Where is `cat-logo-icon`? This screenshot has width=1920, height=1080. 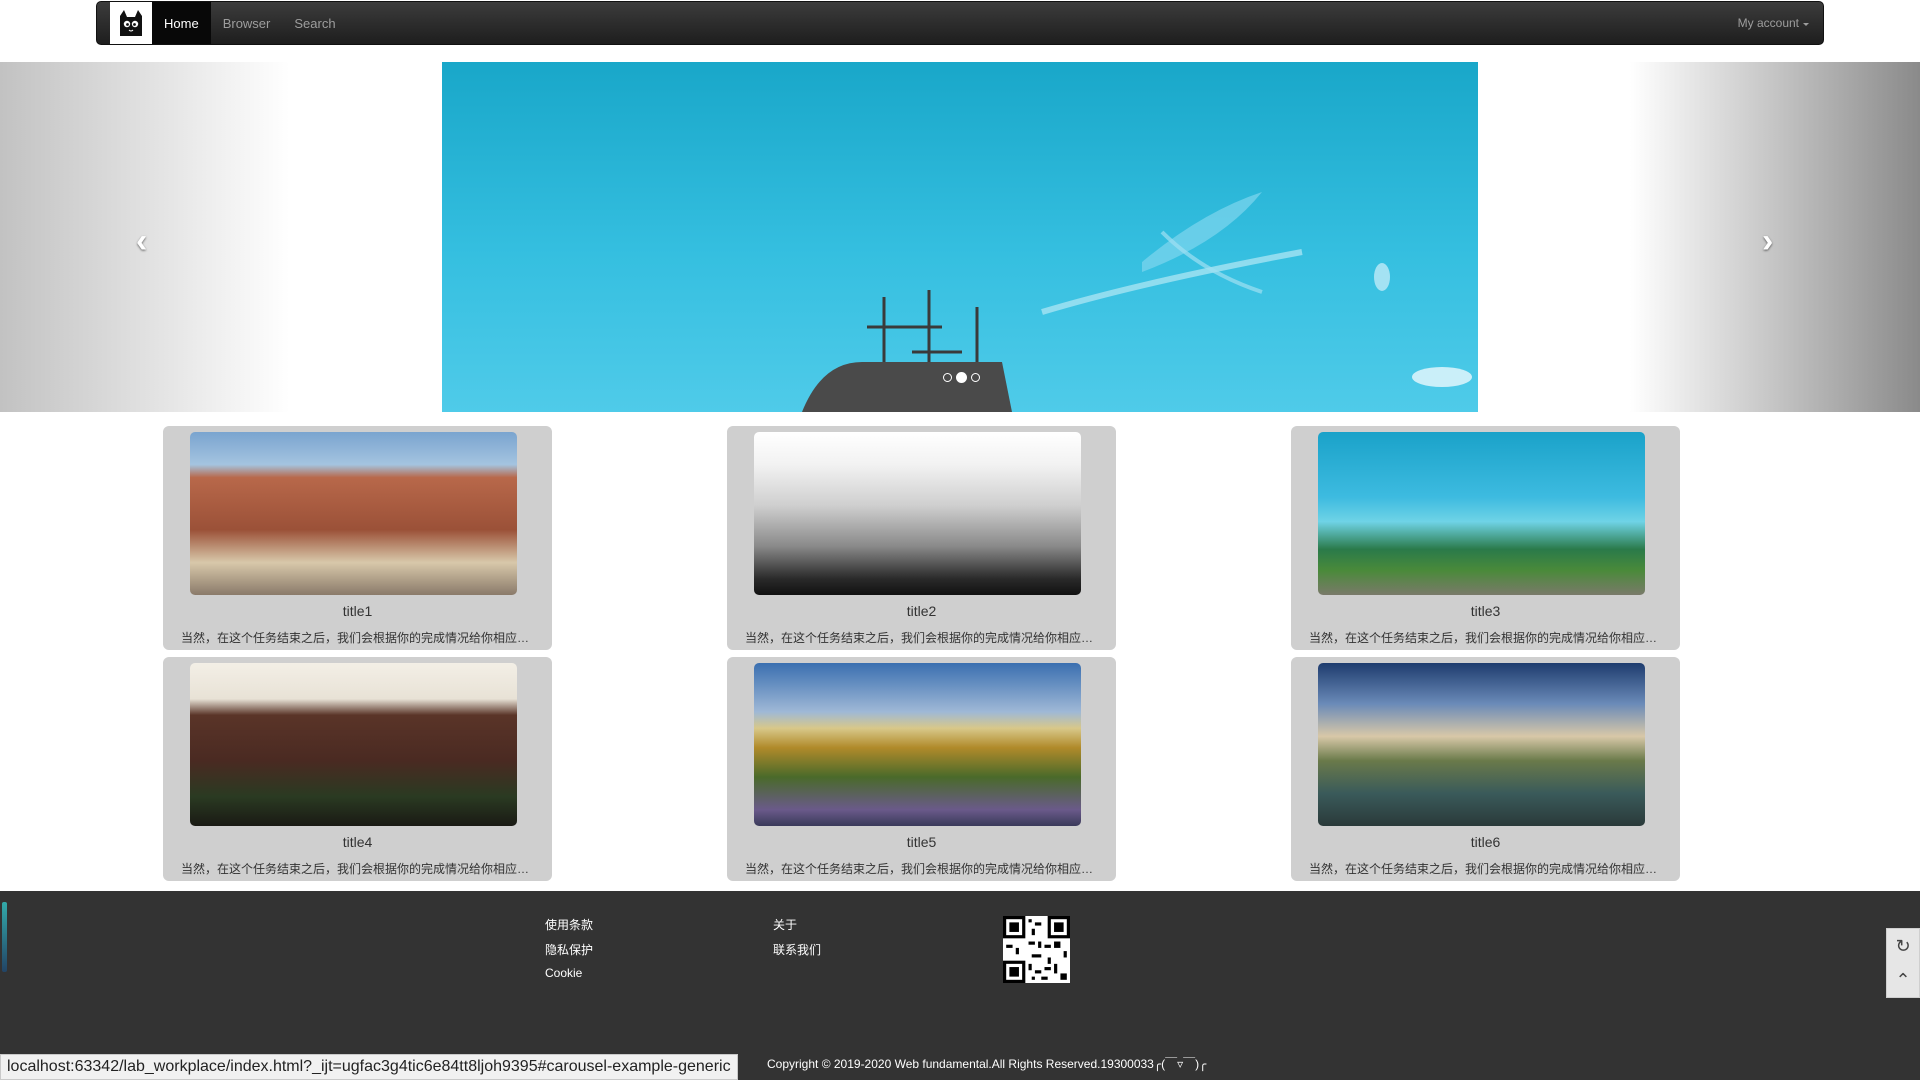
cat-logo-icon is located at coordinates (131, 23).